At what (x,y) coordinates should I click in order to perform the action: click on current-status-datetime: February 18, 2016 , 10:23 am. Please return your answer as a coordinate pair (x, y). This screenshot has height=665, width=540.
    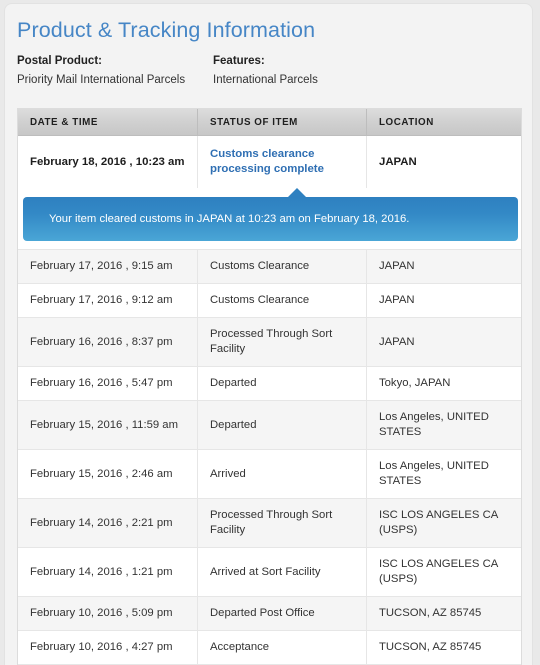
    Looking at the image, I should click on (108, 162).